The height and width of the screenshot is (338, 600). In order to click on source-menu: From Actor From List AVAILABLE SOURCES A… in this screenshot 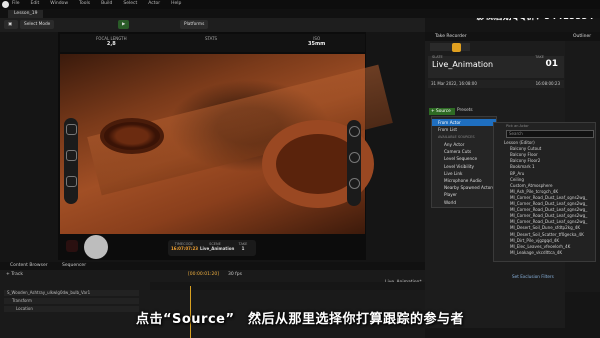, I will do `click(464, 162)`.